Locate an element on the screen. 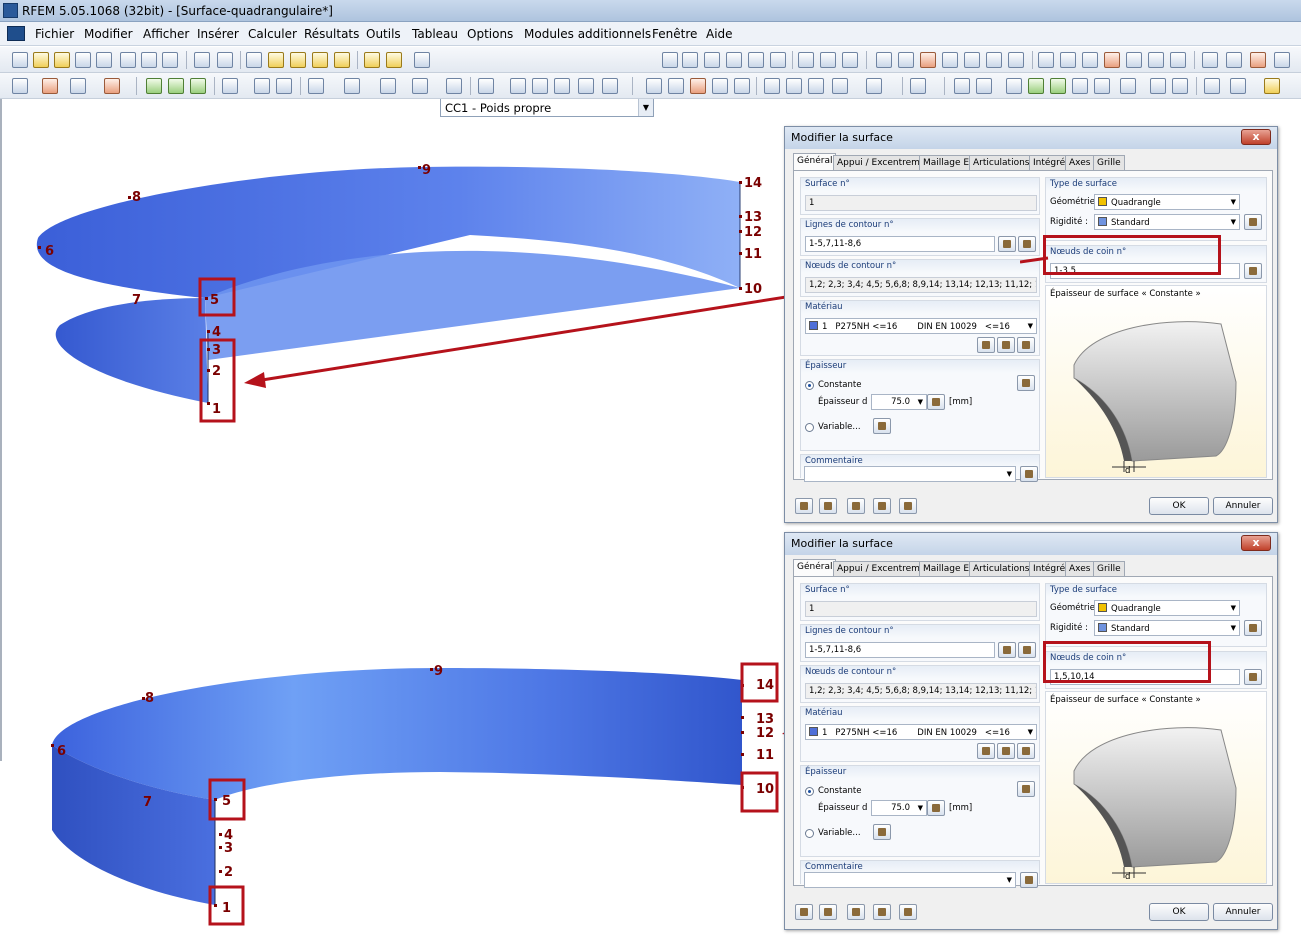 This screenshot has height=936, width=1301. view-axis-icon is located at coordinates (874, 86).